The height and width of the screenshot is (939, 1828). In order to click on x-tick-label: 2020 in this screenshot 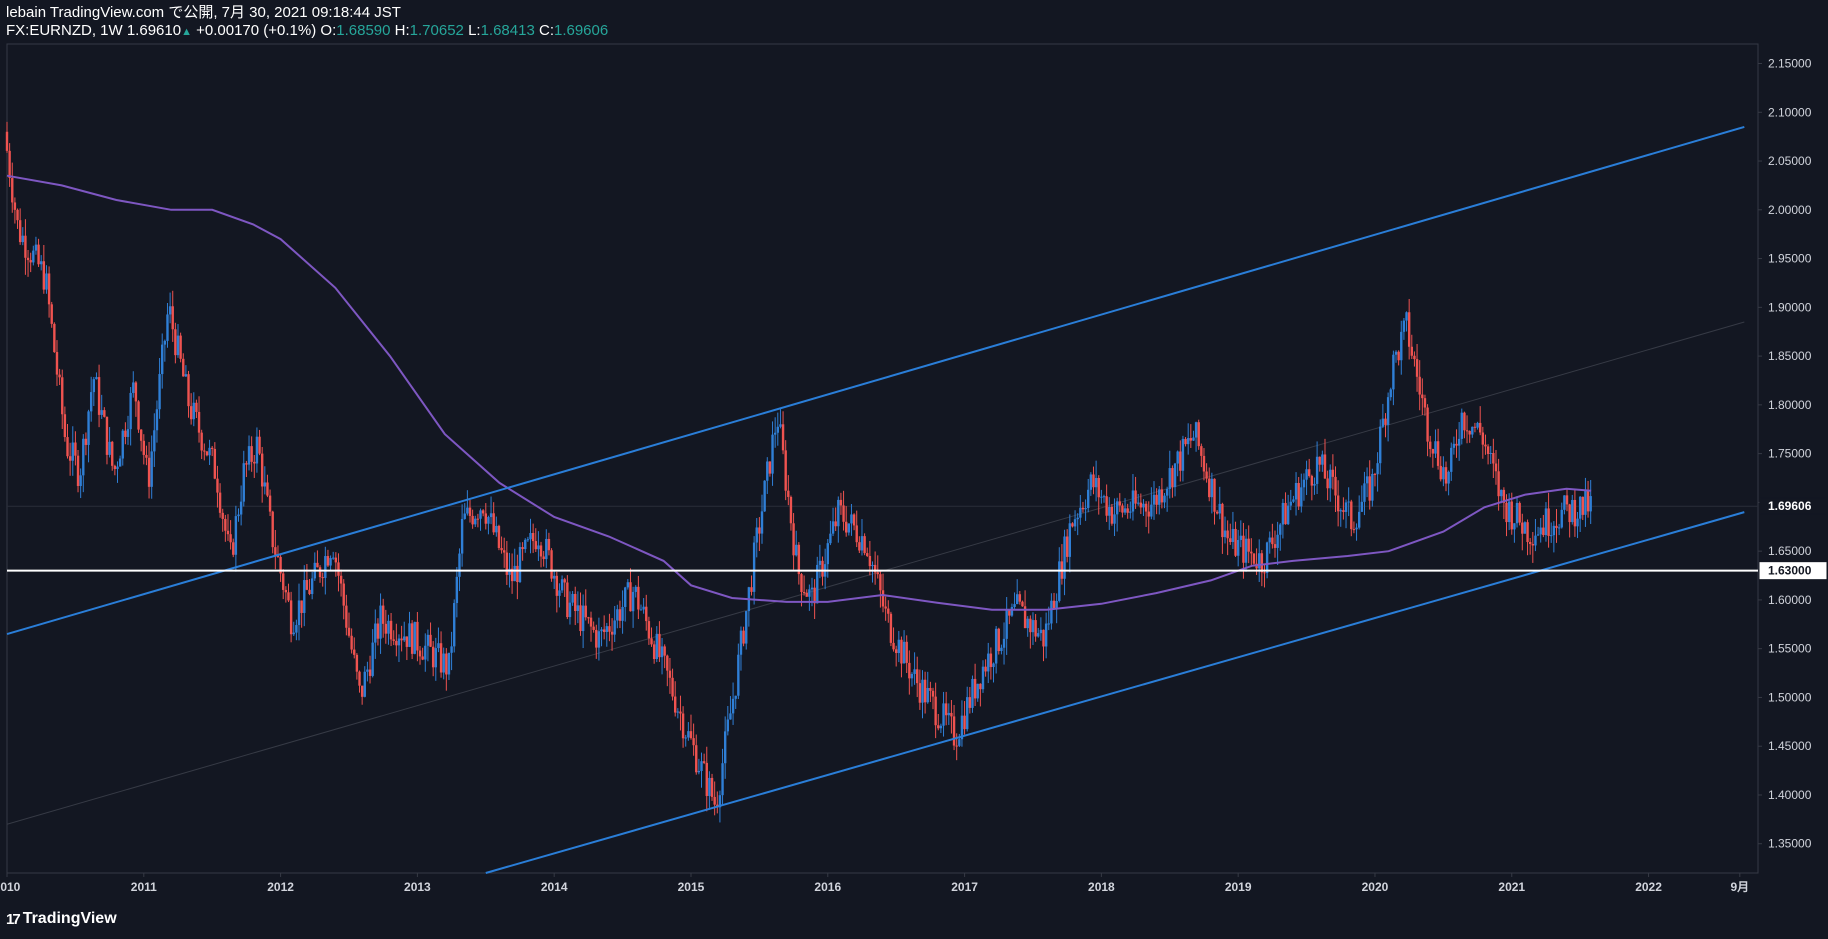, I will do `click(1375, 887)`.